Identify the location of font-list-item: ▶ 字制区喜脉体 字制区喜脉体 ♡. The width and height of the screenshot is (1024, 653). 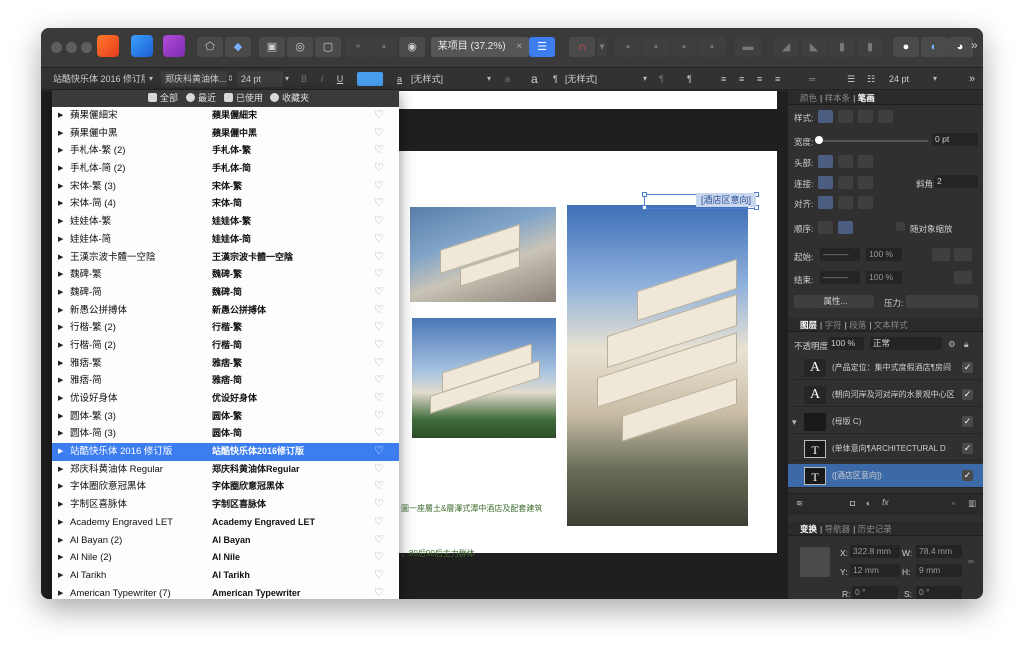
(225, 505).